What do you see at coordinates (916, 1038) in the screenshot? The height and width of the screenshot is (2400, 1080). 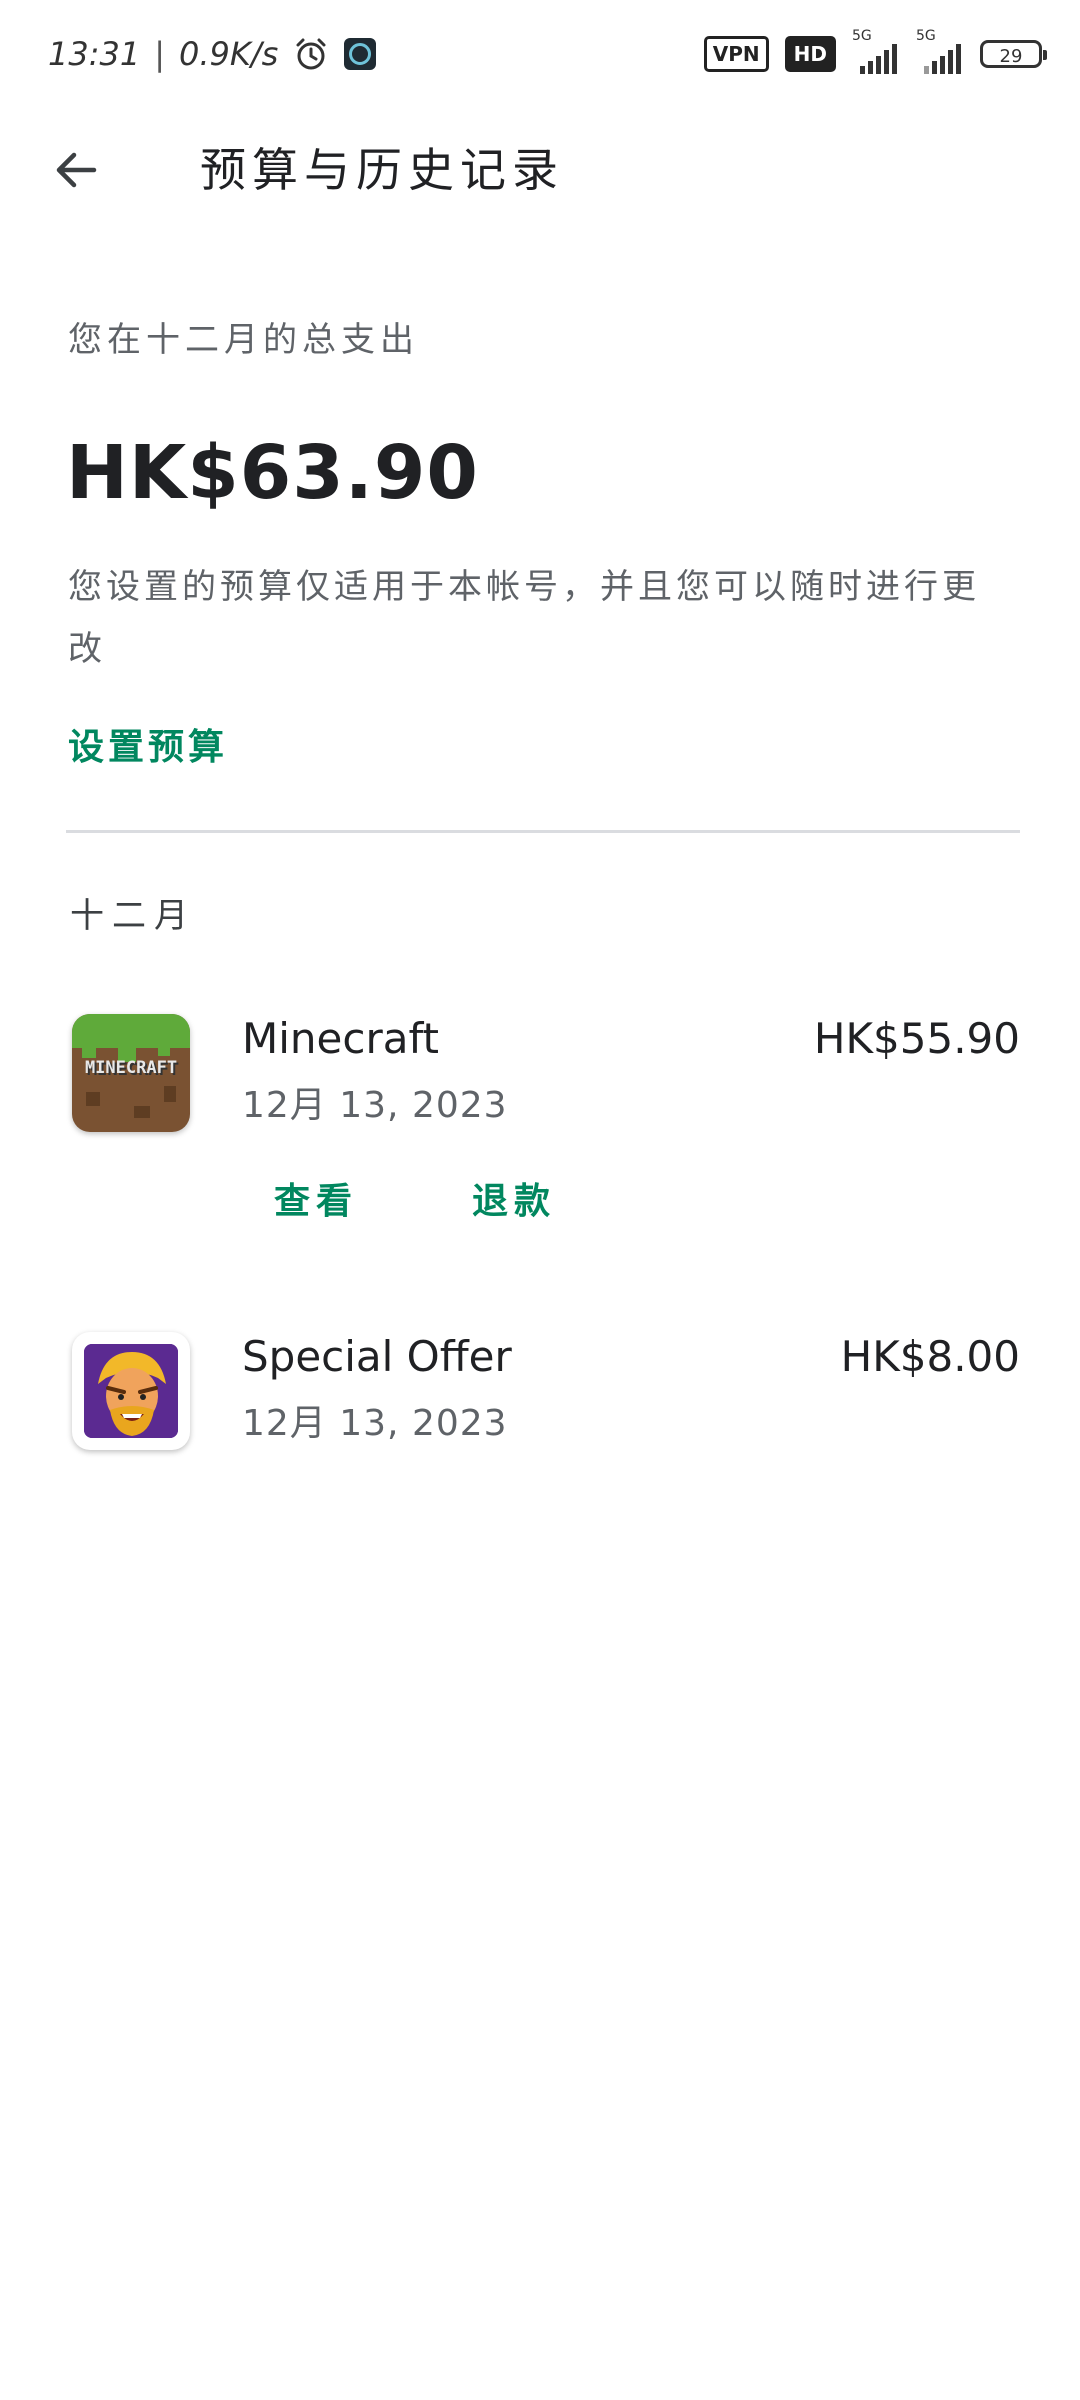 I see `transaction-amount: HK$55.90` at bounding box center [916, 1038].